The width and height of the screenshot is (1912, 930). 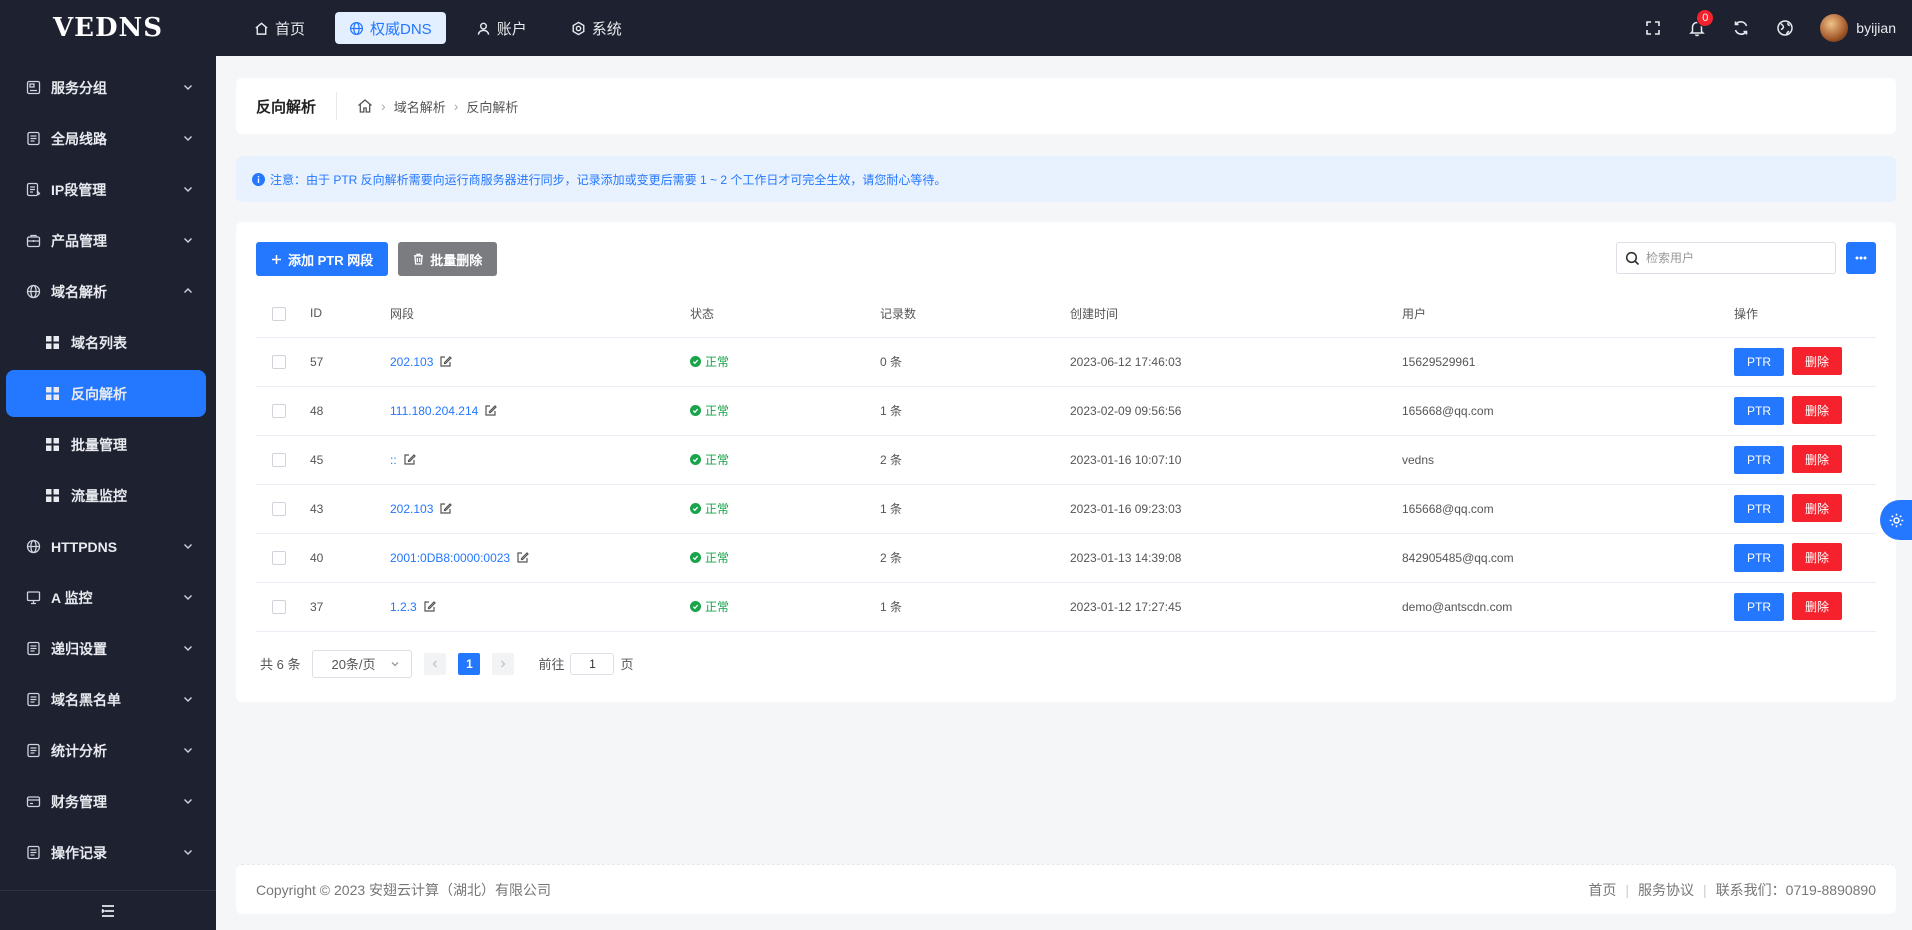 What do you see at coordinates (469, 663) in the screenshot?
I see `page-number-current: 1` at bounding box center [469, 663].